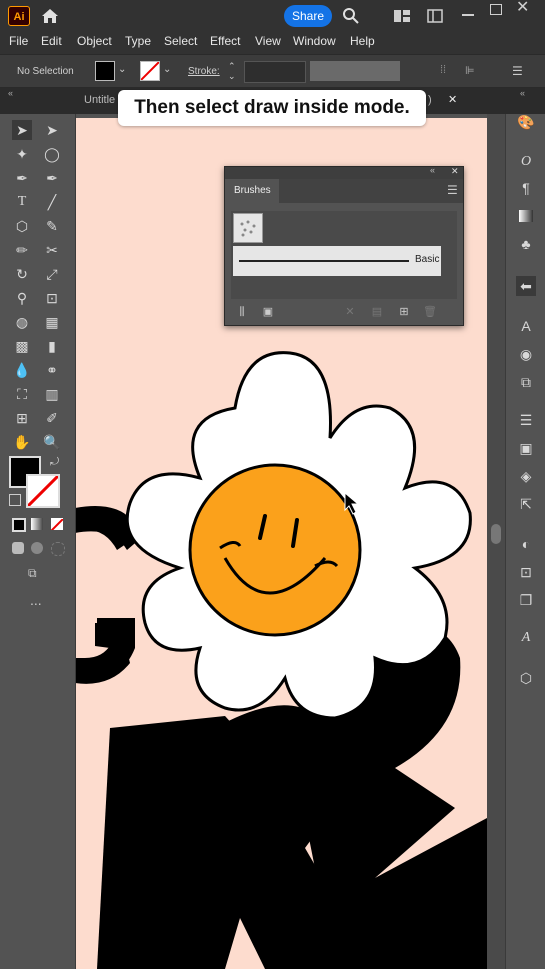 Image resolution: width=545 pixels, height=969 pixels. I want to click on free-transform-tool-icon: ⊡, so click(52, 298).